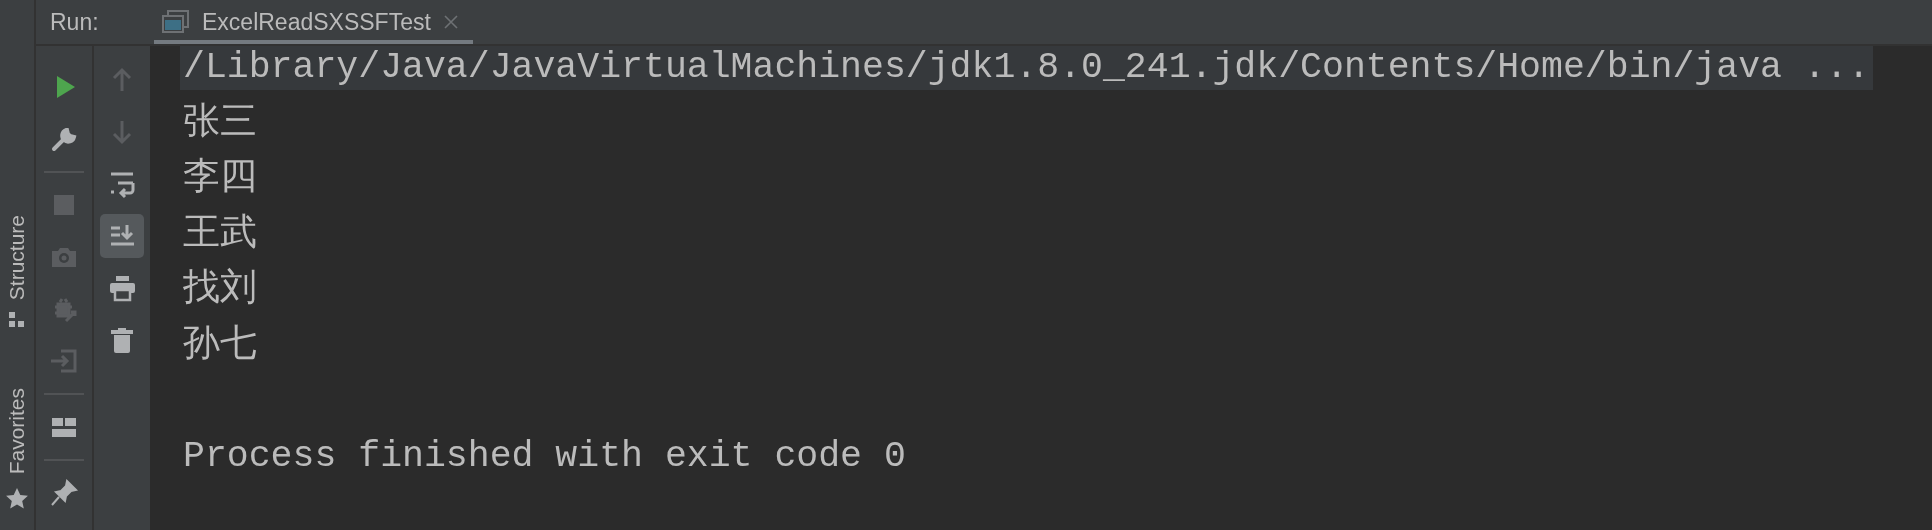  What do you see at coordinates (17, 320) in the screenshot?
I see `structure-icon` at bounding box center [17, 320].